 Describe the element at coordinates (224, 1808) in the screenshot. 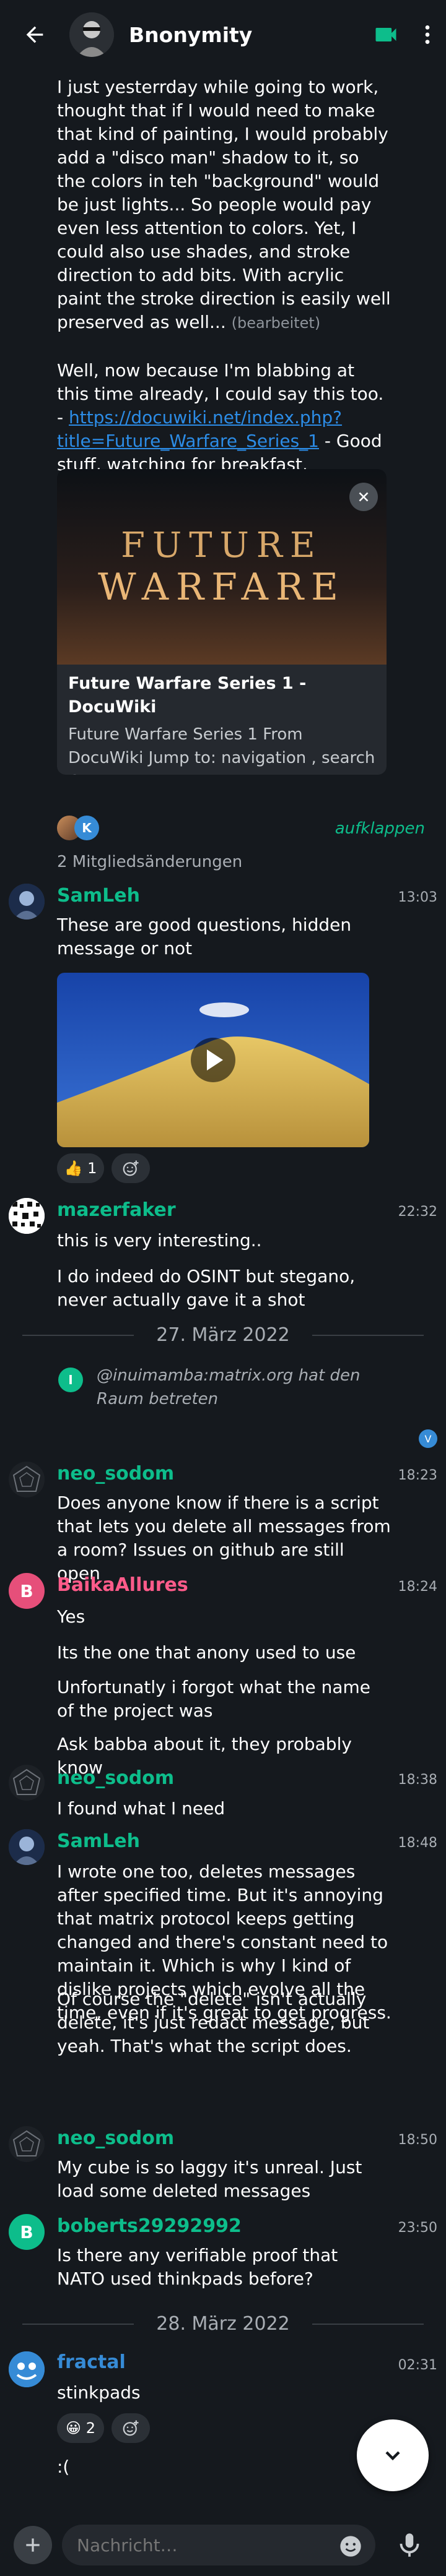

I see `message-text: I found what I need` at that location.